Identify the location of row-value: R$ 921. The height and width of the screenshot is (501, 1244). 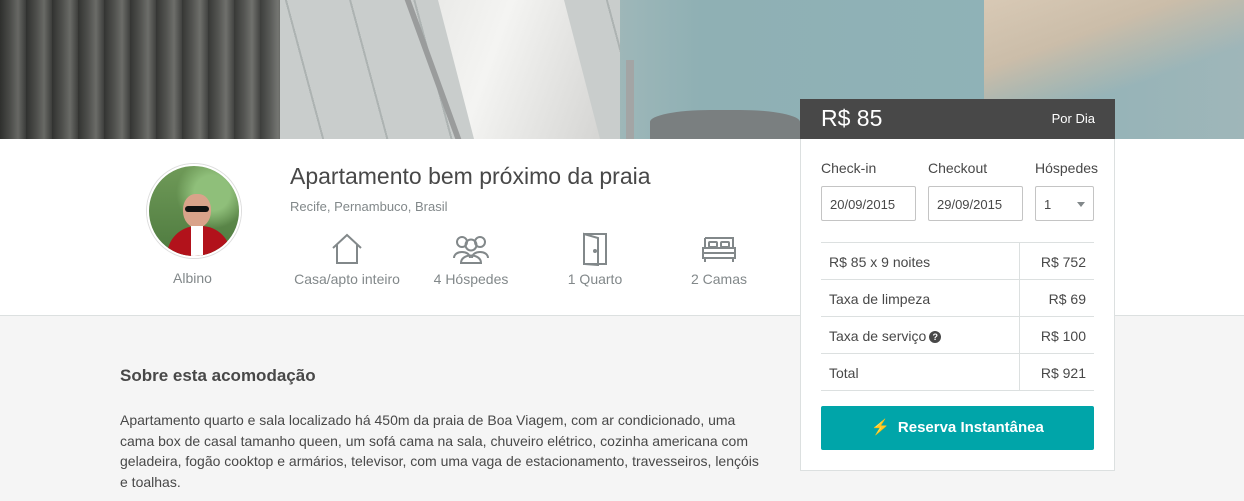
(1063, 373).